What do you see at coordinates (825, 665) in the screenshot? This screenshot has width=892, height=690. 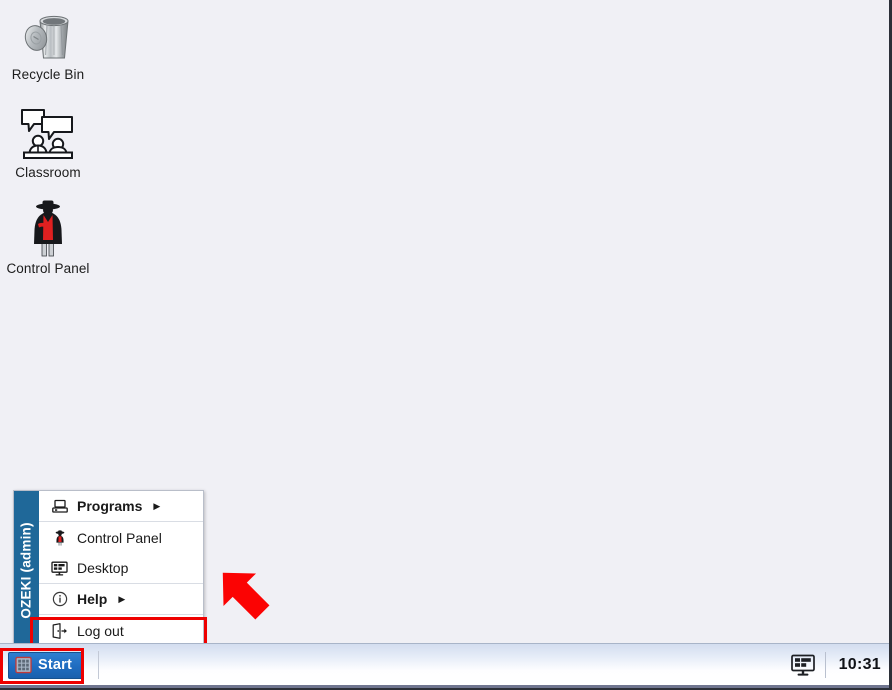 I see `tray-divider` at bounding box center [825, 665].